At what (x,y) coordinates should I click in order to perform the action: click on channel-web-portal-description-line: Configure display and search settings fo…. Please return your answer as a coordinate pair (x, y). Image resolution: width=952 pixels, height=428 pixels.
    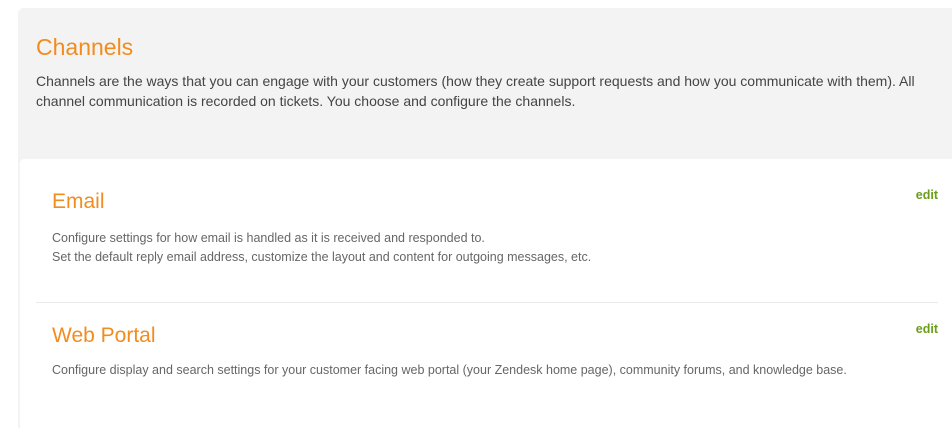
    Looking at the image, I should click on (449, 370).